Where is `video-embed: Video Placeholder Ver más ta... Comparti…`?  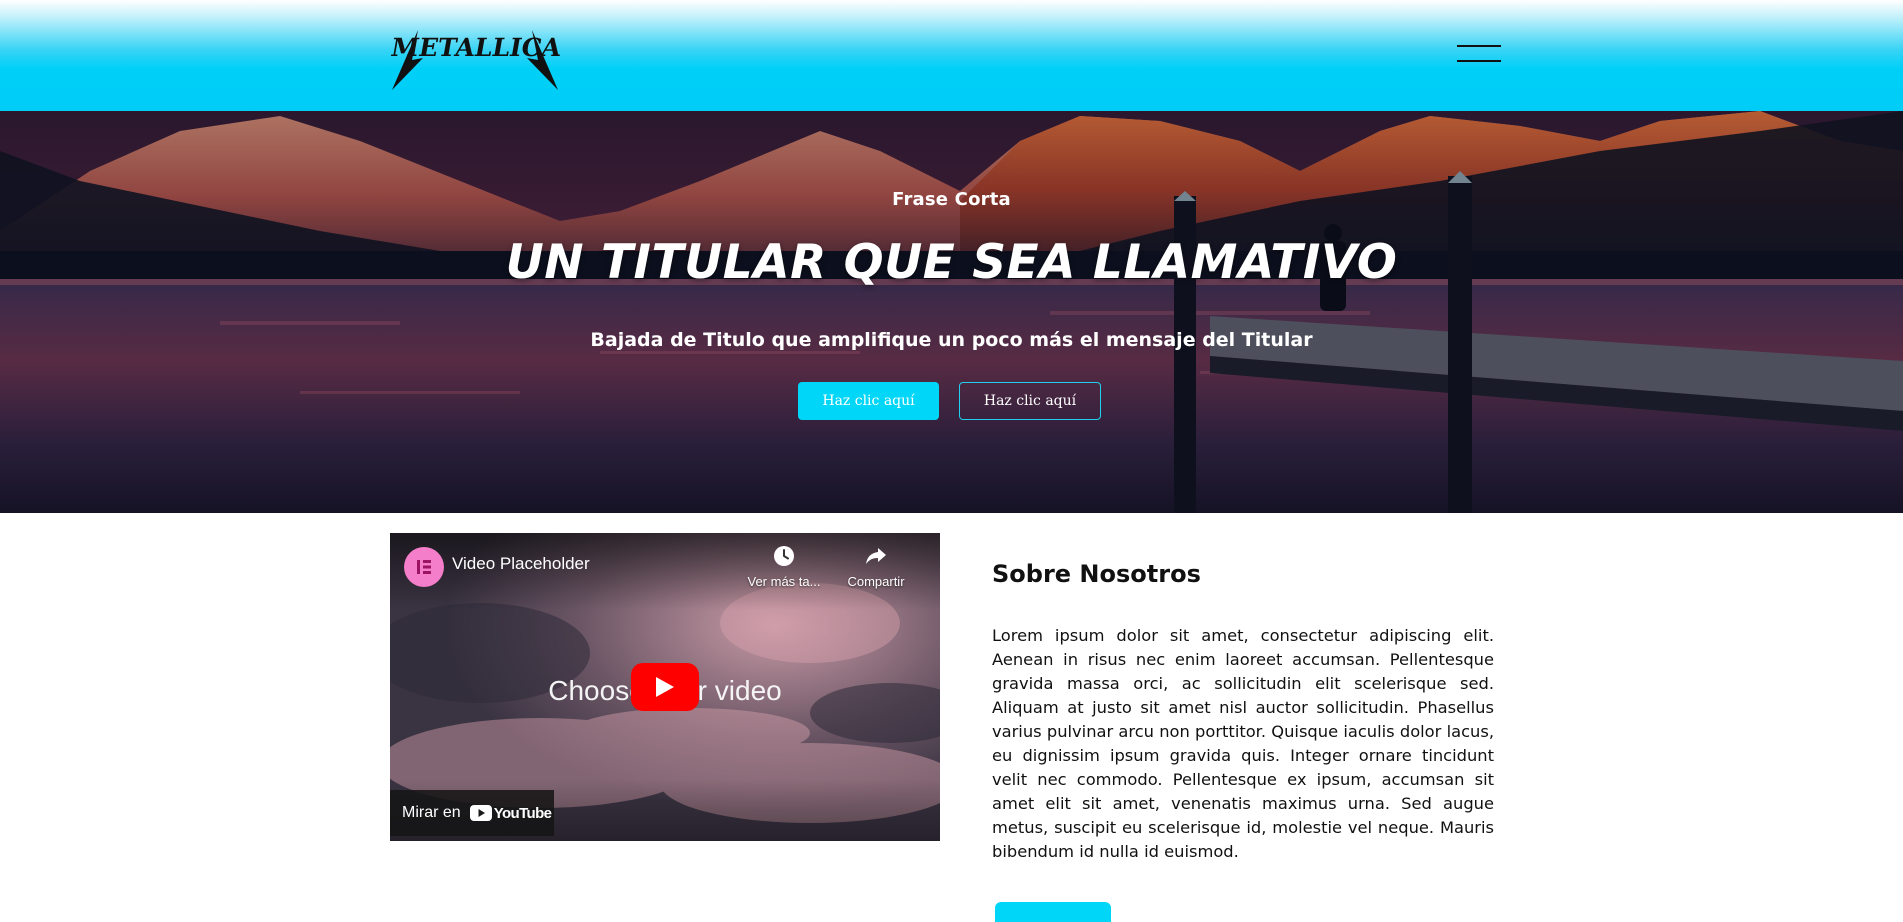 video-embed: Video Placeholder Ver más ta... Comparti… is located at coordinates (665, 687).